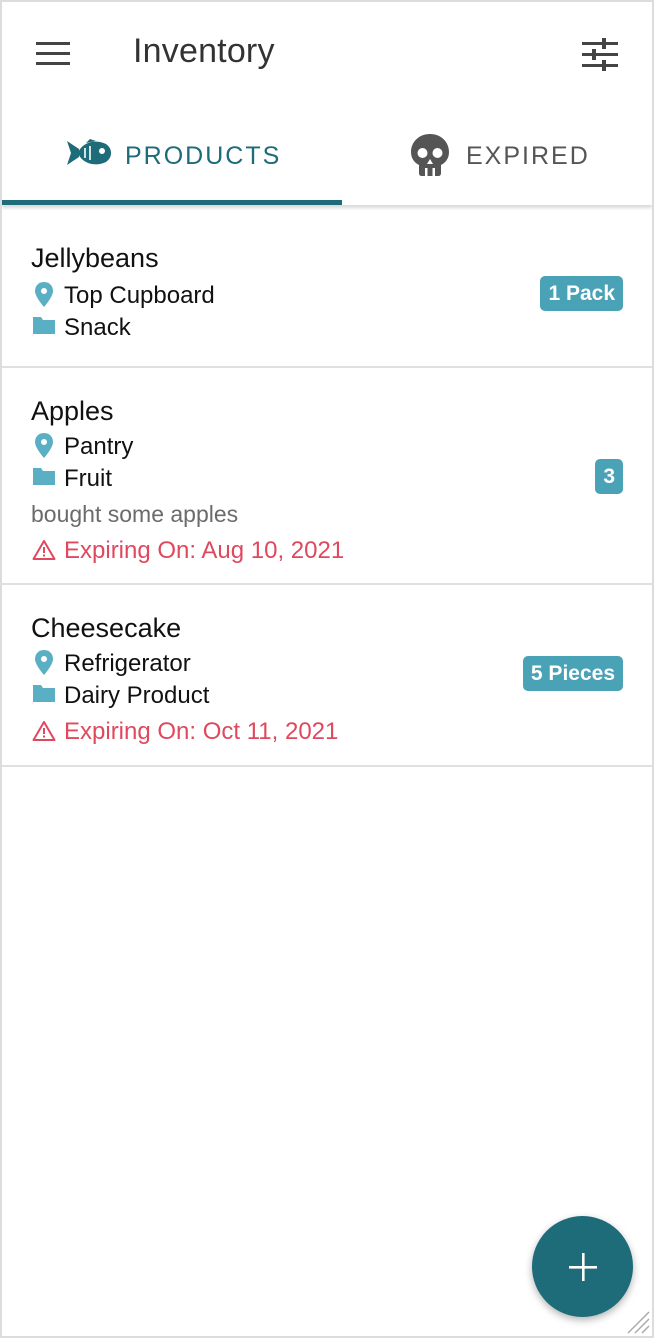 Image resolution: width=654 pixels, height=1338 pixels. What do you see at coordinates (88, 478) in the screenshot?
I see `category-text: Fruit` at bounding box center [88, 478].